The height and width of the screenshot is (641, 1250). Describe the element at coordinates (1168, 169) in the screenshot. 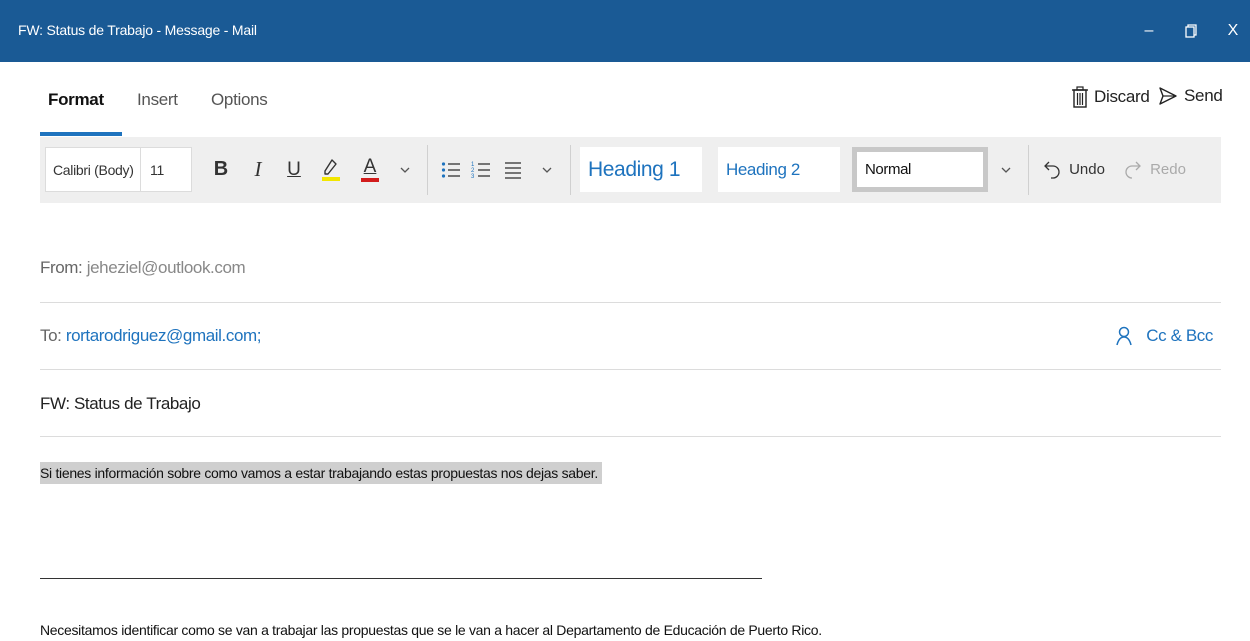

I see `redo-label: Redo` at that location.